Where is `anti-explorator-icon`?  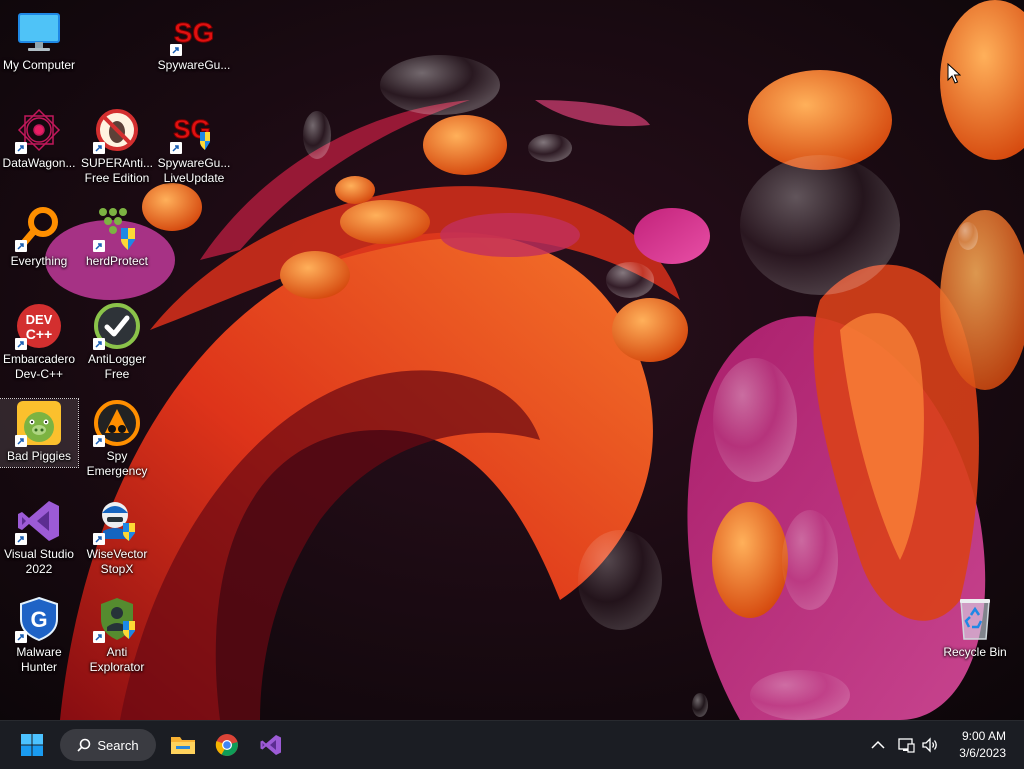 anti-explorator-icon is located at coordinates (117, 619).